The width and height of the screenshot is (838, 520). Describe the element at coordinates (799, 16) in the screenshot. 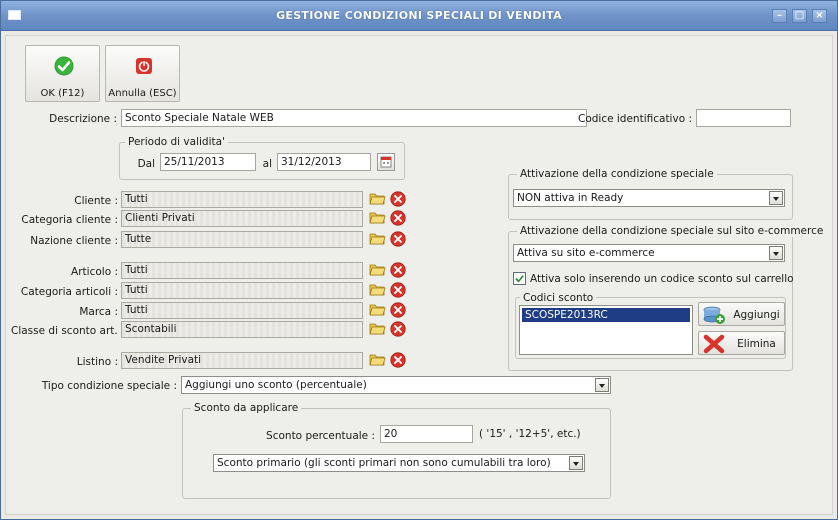

I see `maximize-button: □` at that location.